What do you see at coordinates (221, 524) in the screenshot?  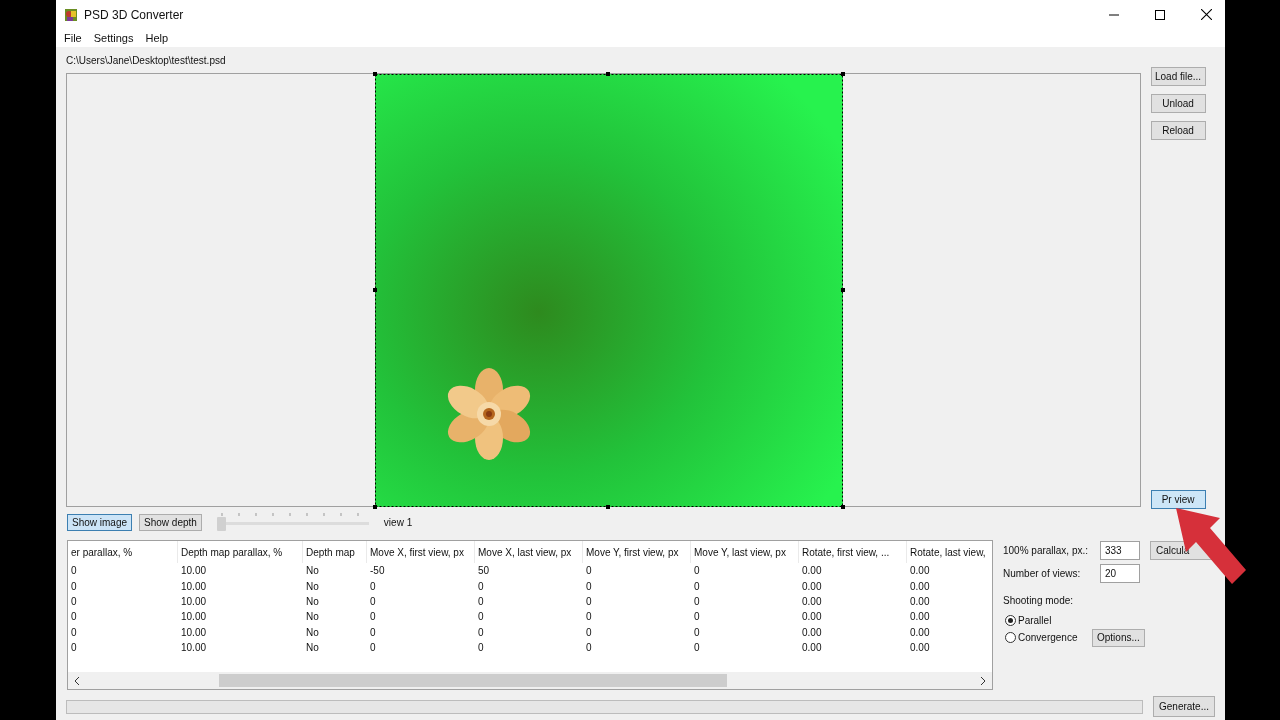 I see `slider-thumb` at bounding box center [221, 524].